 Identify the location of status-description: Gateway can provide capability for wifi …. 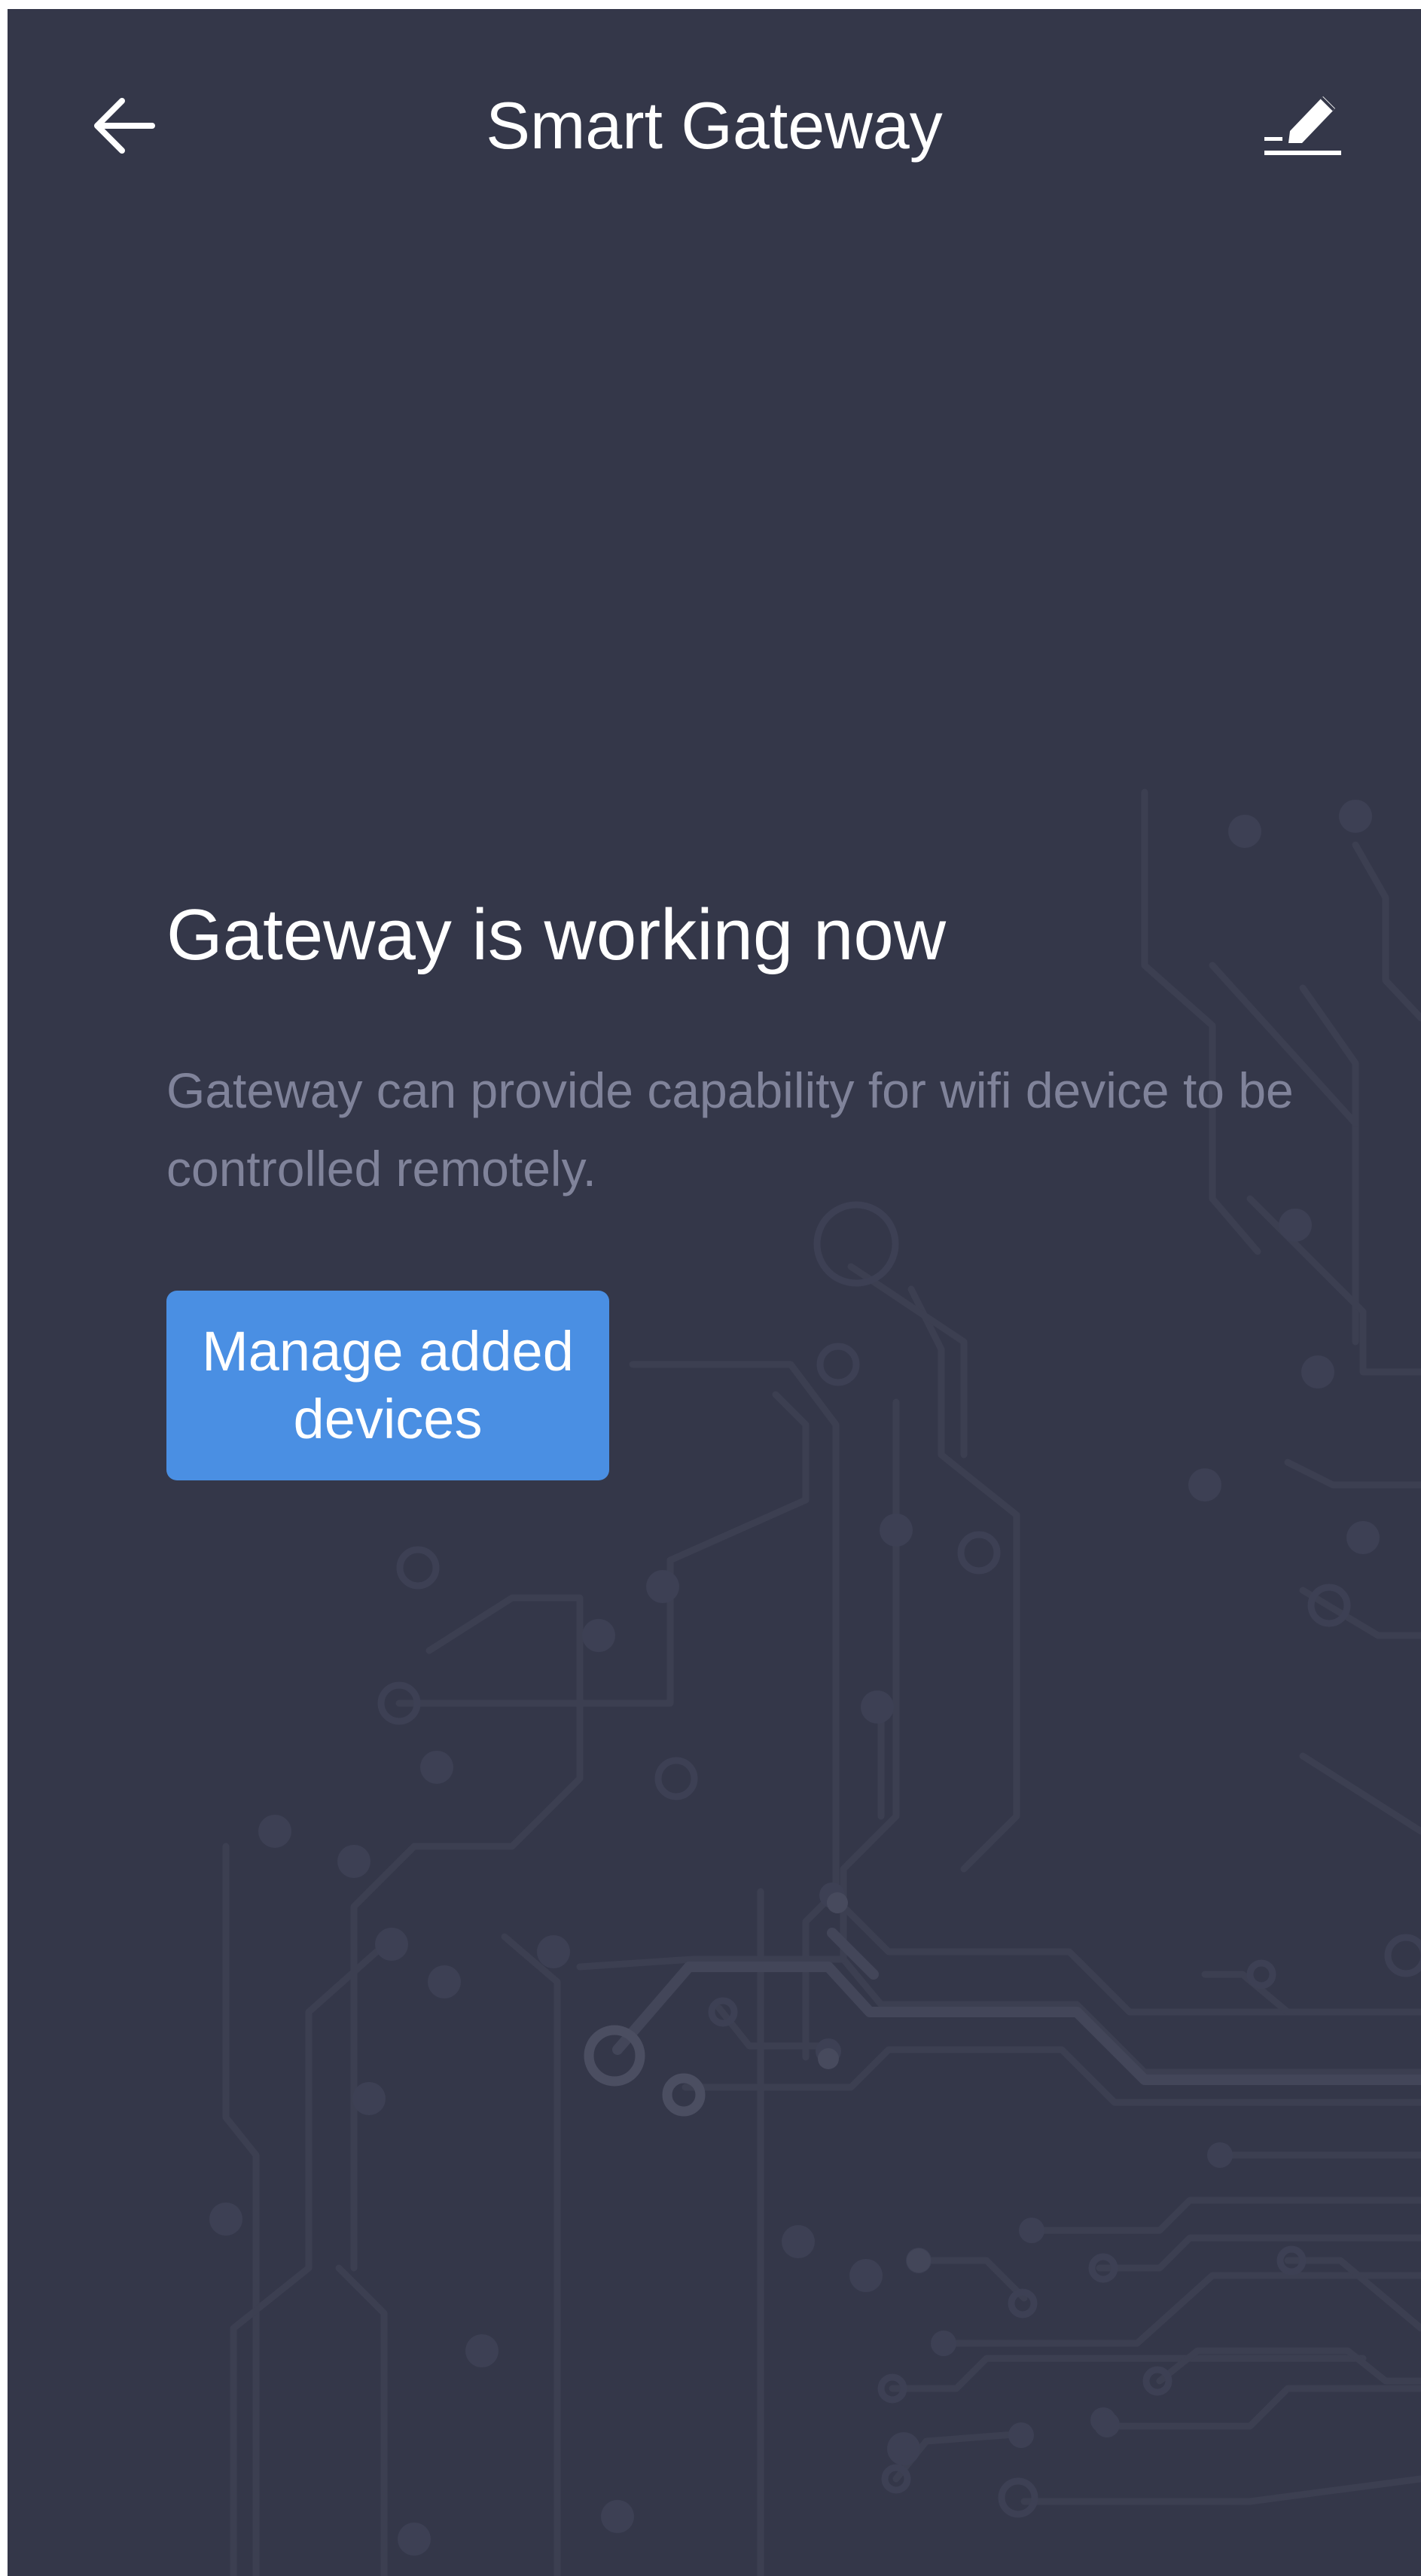
(793, 1129).